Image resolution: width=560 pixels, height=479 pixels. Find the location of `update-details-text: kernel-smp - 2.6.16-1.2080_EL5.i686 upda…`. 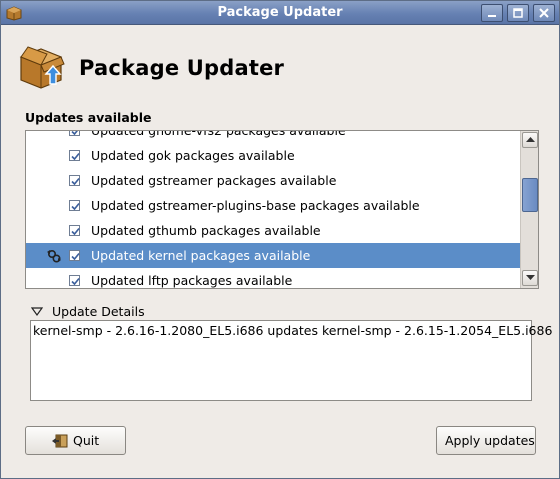

update-details-text: kernel-smp - 2.6.16-1.2080_EL5.i686 upda… is located at coordinates (293, 330).